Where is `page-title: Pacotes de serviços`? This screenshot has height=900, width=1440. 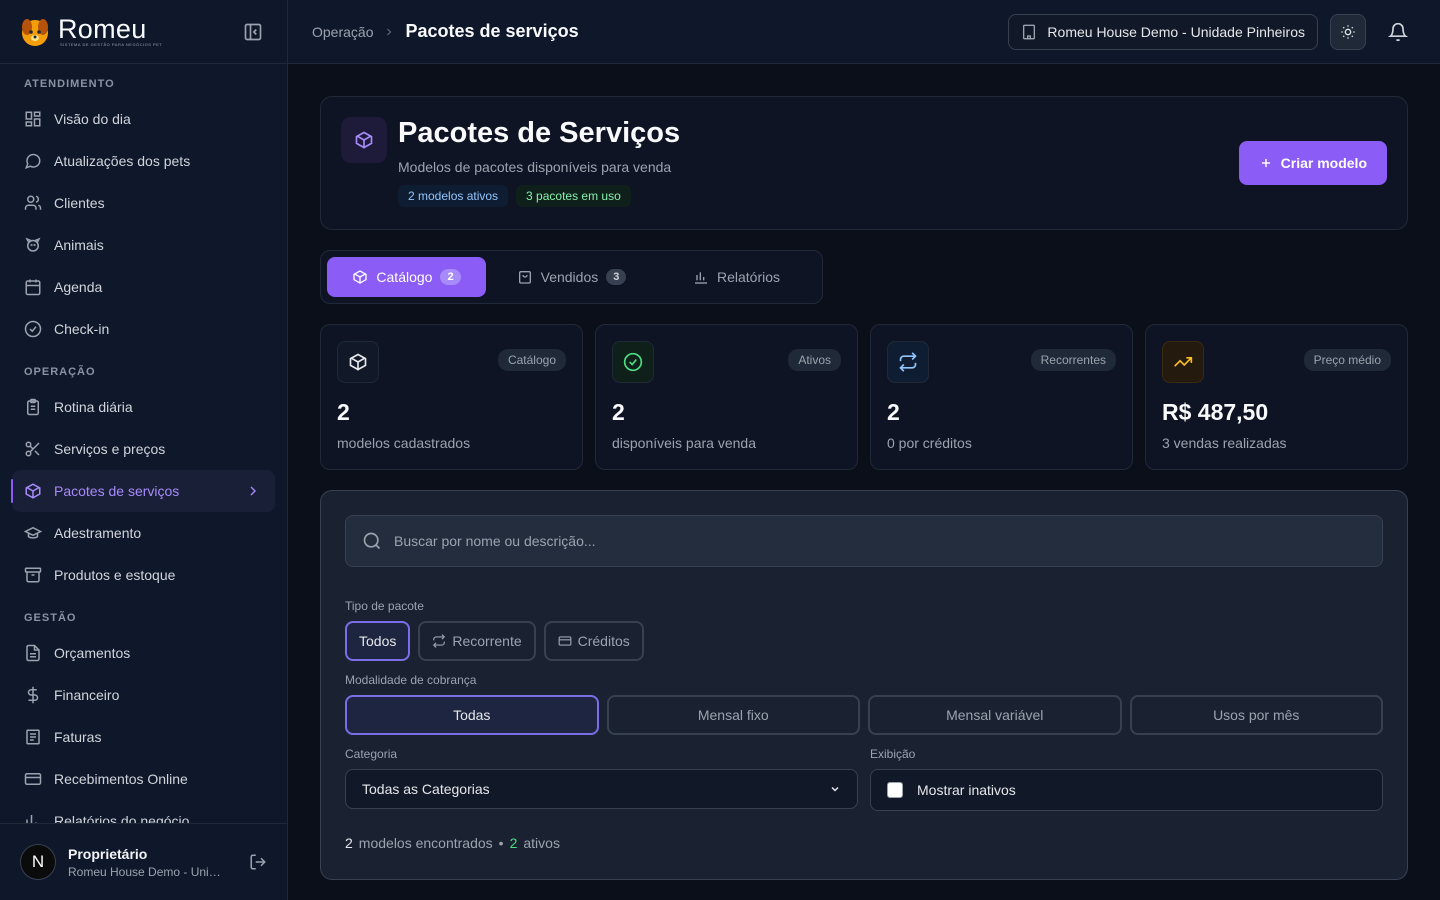
page-title: Pacotes de serviços is located at coordinates (492, 31).